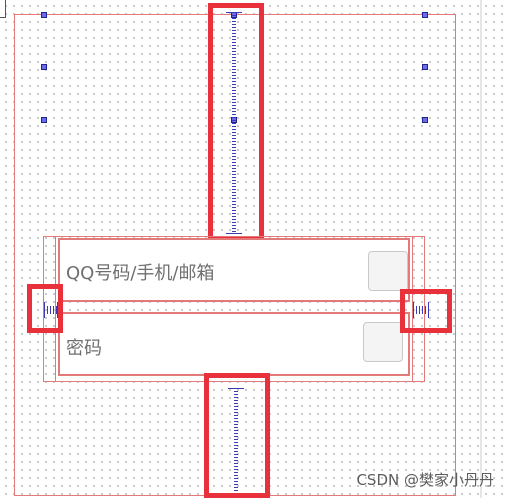 The image size is (508, 498). I want to click on password-toggle-button, so click(383, 342).